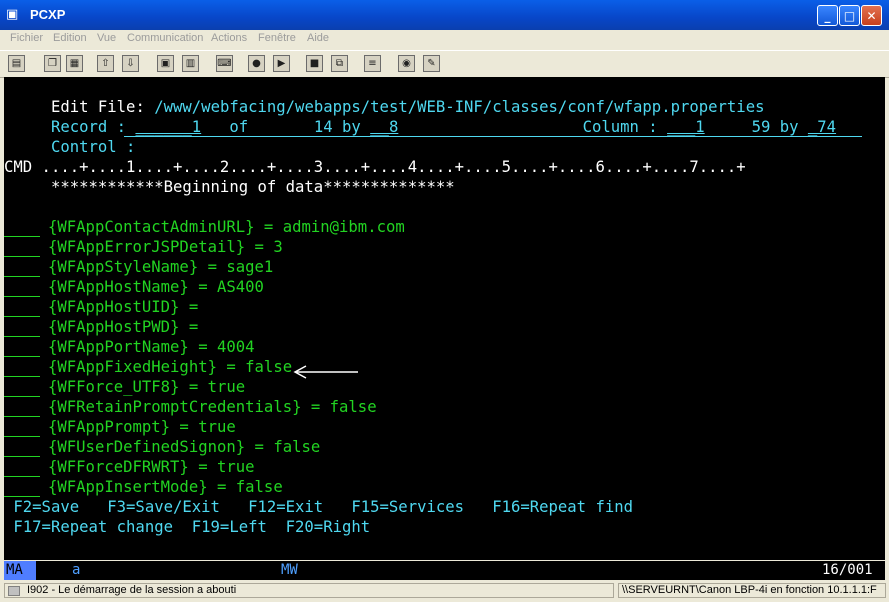 This screenshot has height=602, width=889. I want to click on receive-icon: ⇩, so click(130, 63).